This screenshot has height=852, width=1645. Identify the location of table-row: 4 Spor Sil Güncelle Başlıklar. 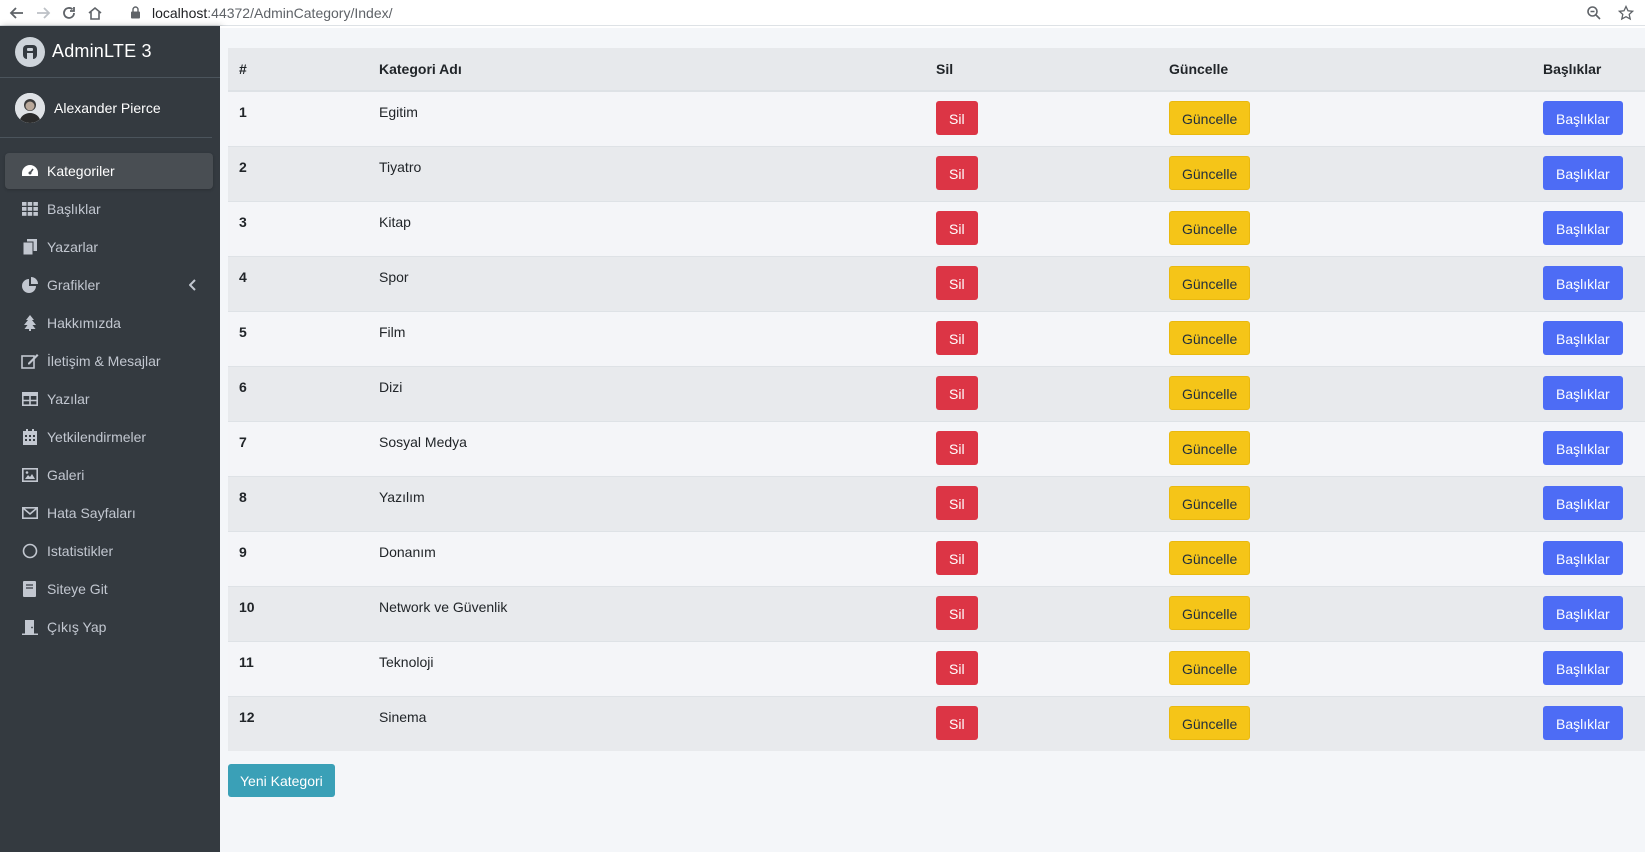
(936, 283).